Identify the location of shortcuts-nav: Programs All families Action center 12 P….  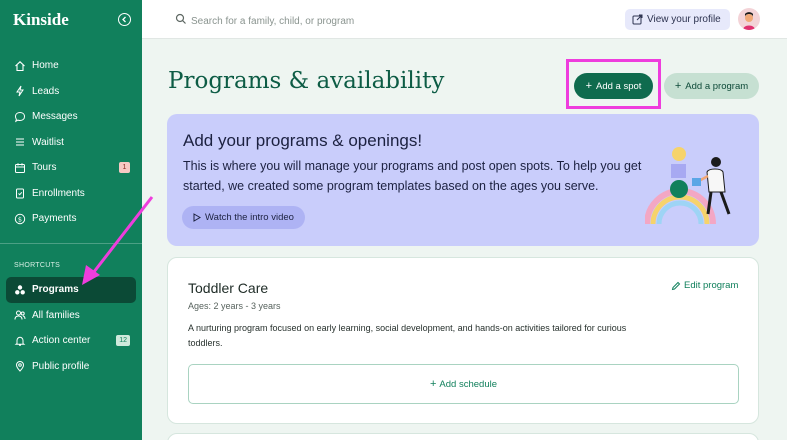
(71, 328).